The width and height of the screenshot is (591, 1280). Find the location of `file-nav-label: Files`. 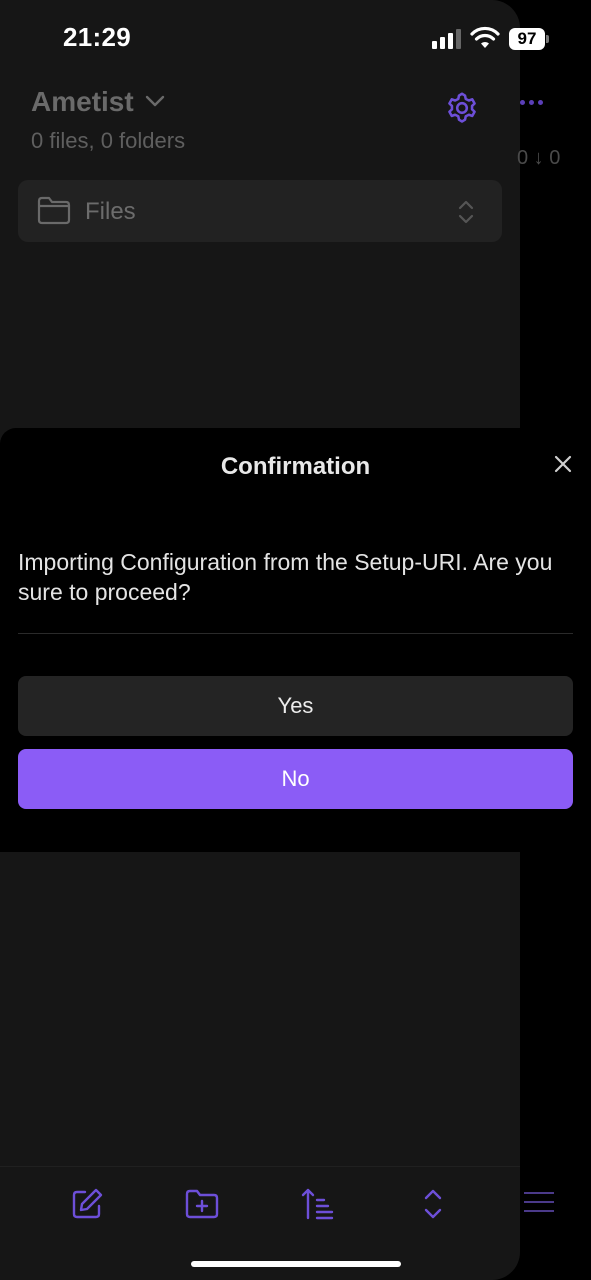

file-nav-label: Files is located at coordinates (110, 211).